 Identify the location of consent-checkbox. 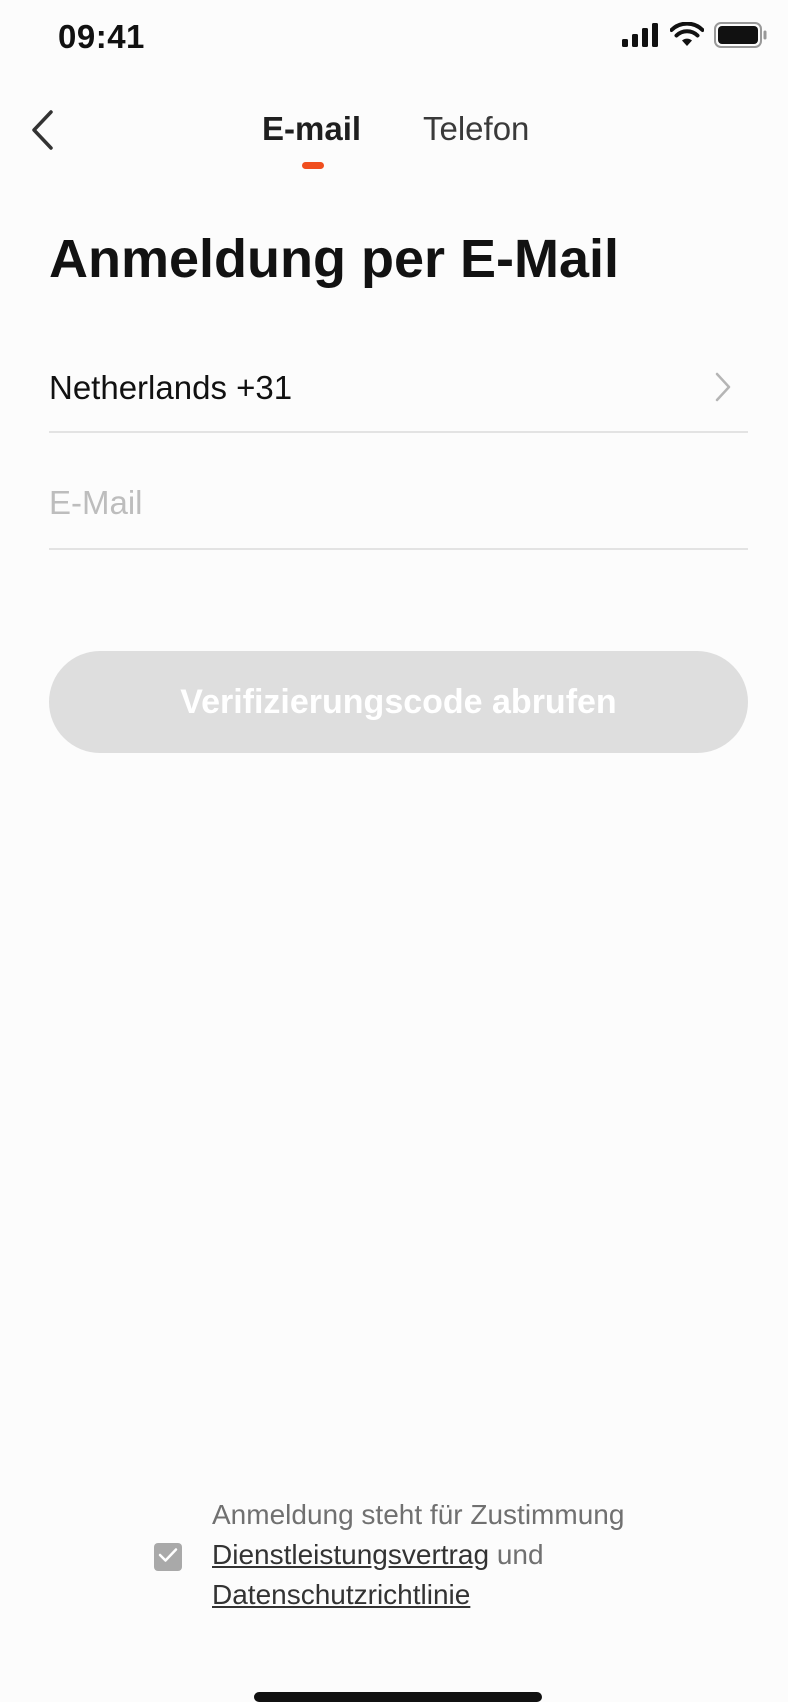
(168, 1557).